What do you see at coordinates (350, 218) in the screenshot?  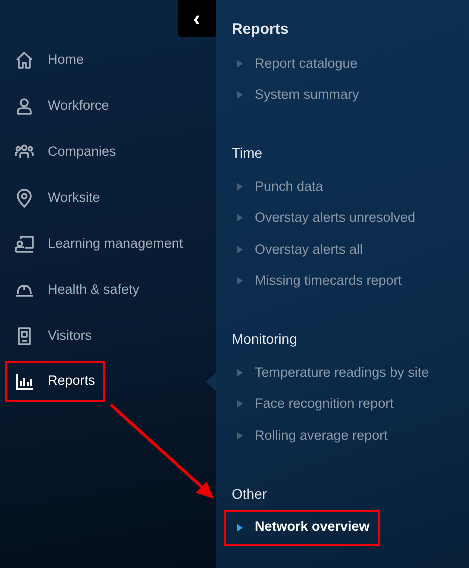 I see `submenu-item: Overstay alerts unresolved` at bounding box center [350, 218].